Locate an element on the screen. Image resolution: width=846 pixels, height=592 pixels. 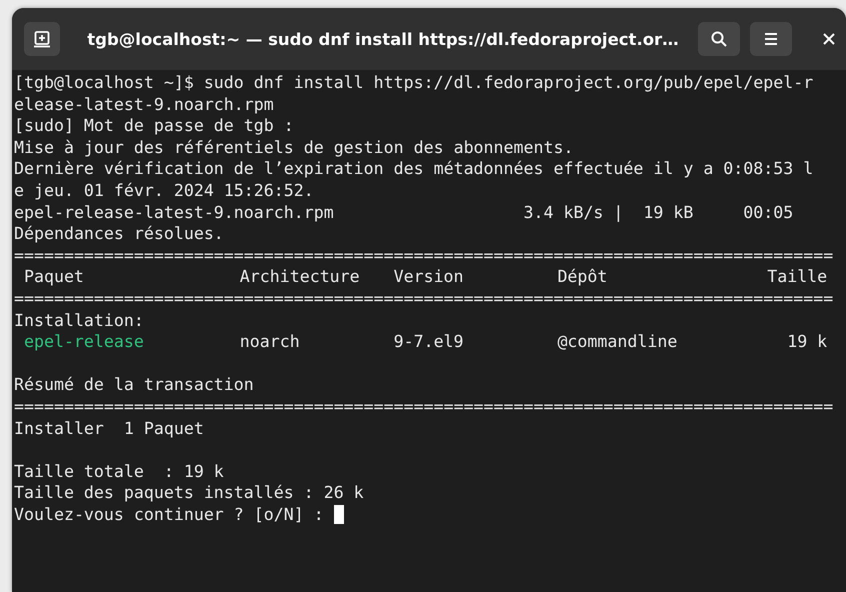
terminal-line: Mise à jour des référentiels de gestion des abonnements. is located at coordinates (294, 147).